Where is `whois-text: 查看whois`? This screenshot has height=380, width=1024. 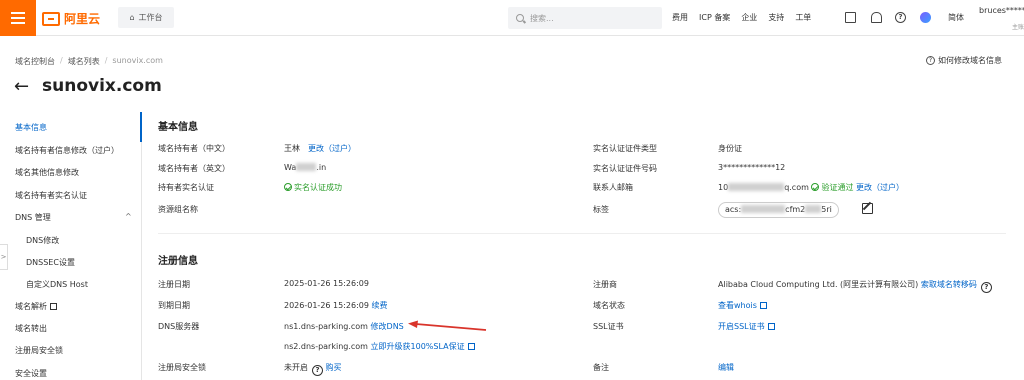
whois-text: 查看whois is located at coordinates (737, 305).